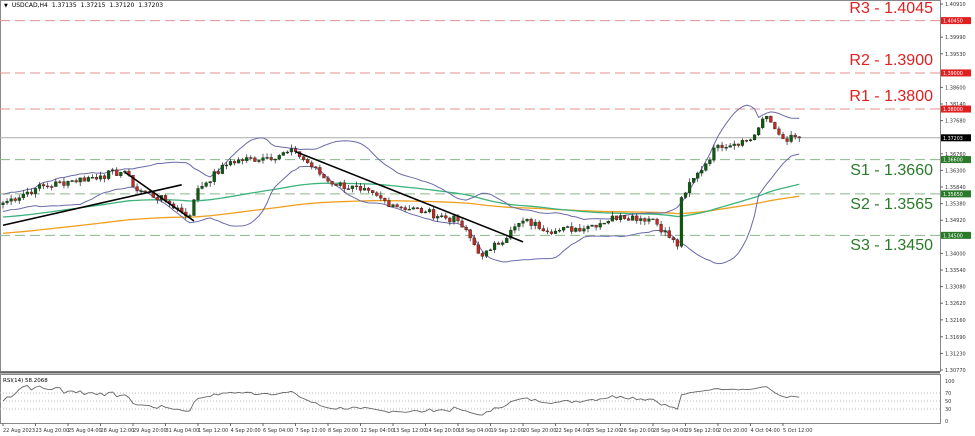 The image size is (975, 436). I want to click on y-tick-label: 1.34920, so click(955, 221).